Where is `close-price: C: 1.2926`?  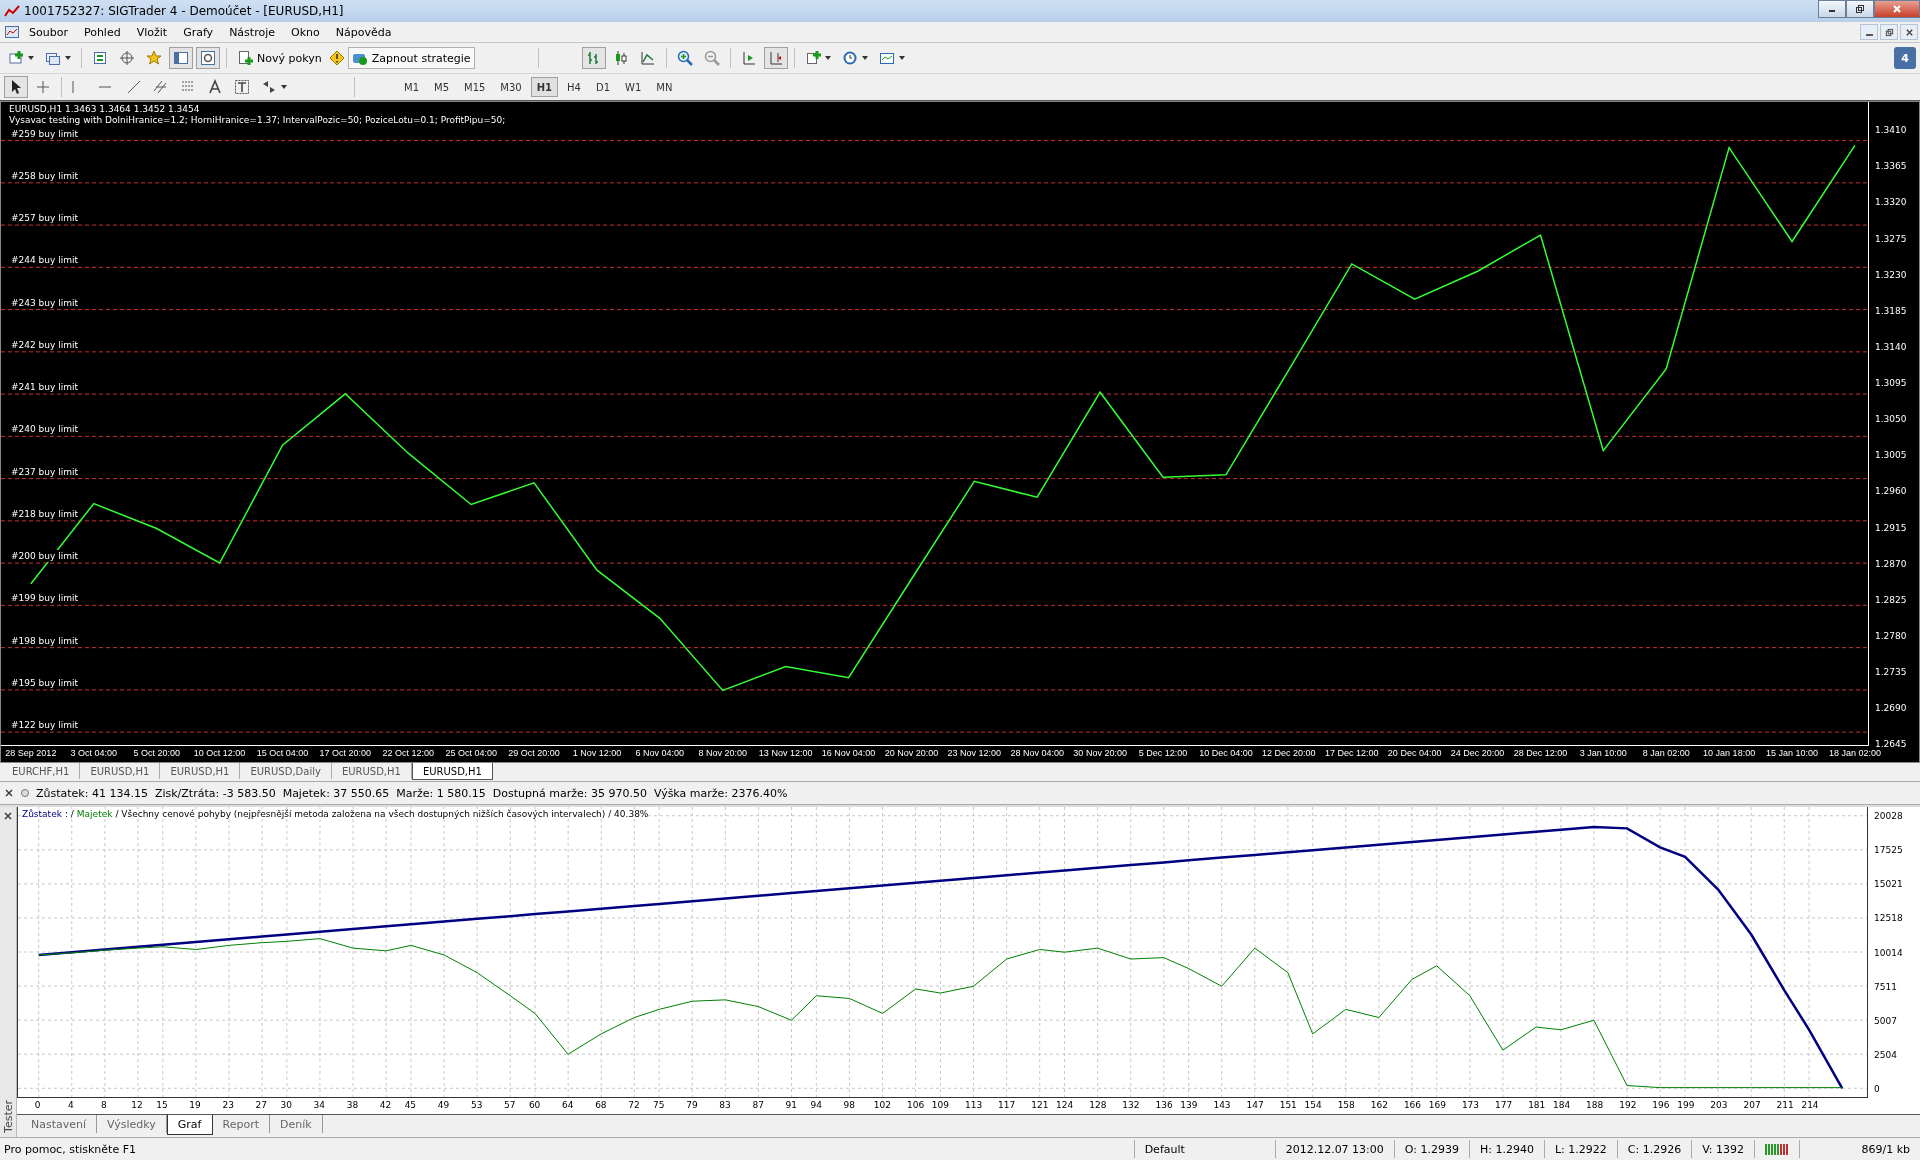 close-price: C: 1.2926 is located at coordinates (1654, 1149).